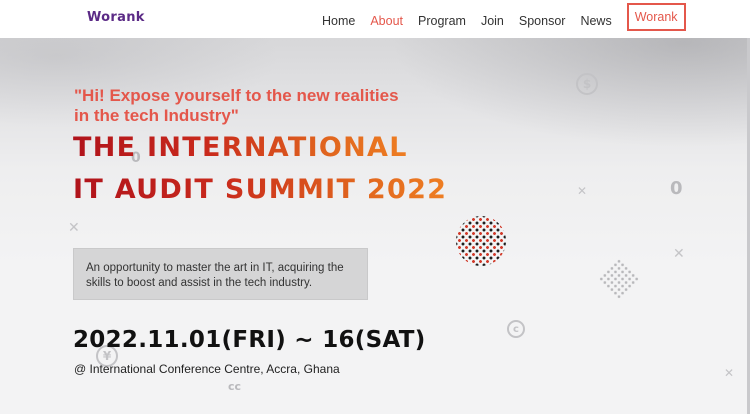 The width and height of the screenshot is (750, 414). I want to click on nav-item-program: Program, so click(442, 21).